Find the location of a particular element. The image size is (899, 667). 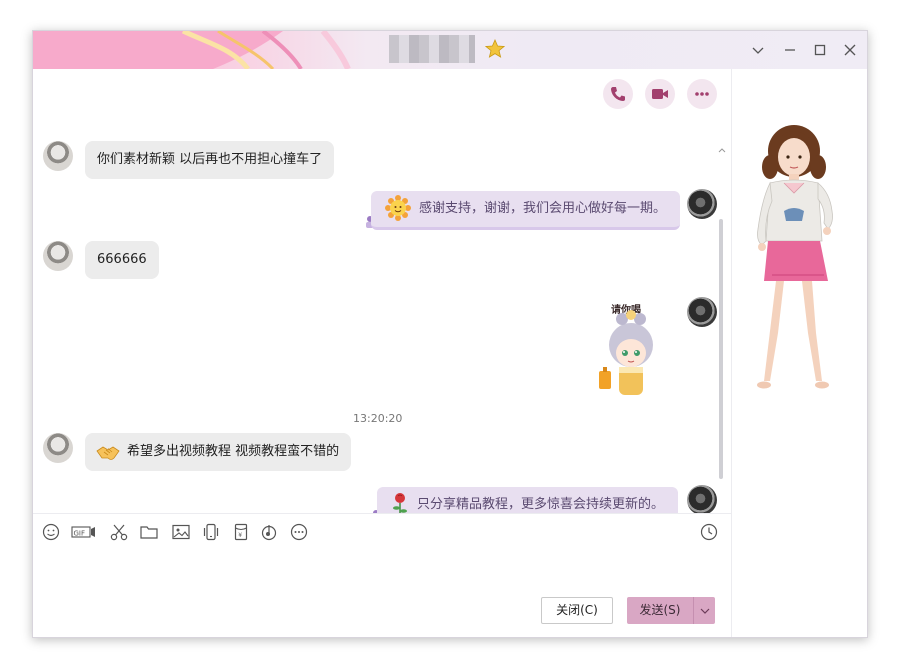

red-packet-icon: ¥ is located at coordinates (241, 532).